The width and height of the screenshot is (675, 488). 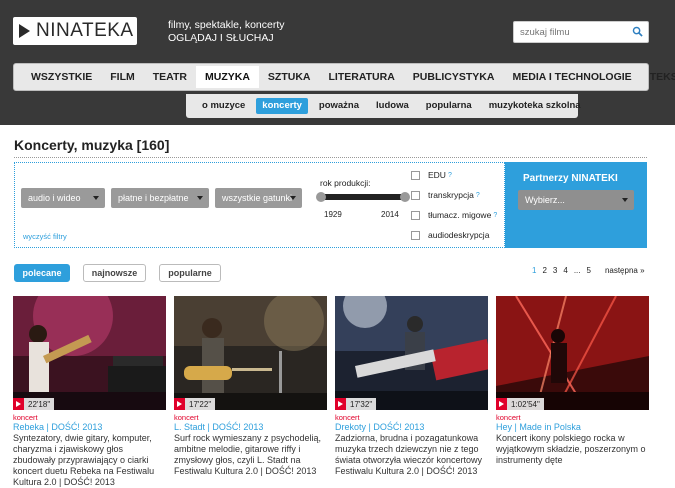 I want to click on sort-recommended-tab: polecane, so click(x=42, y=273).